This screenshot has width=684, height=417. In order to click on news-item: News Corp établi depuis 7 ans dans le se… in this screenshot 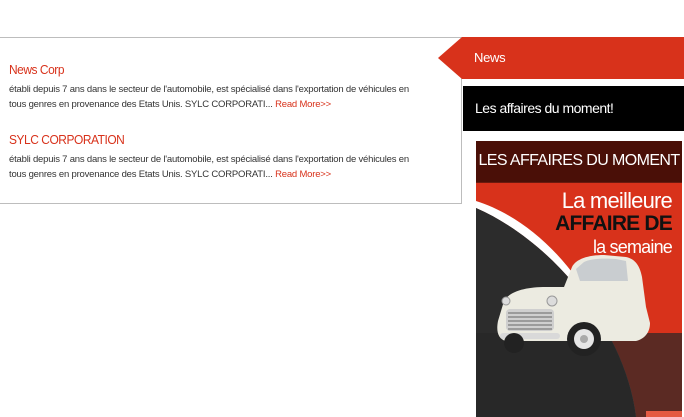, I will do `click(216, 87)`.